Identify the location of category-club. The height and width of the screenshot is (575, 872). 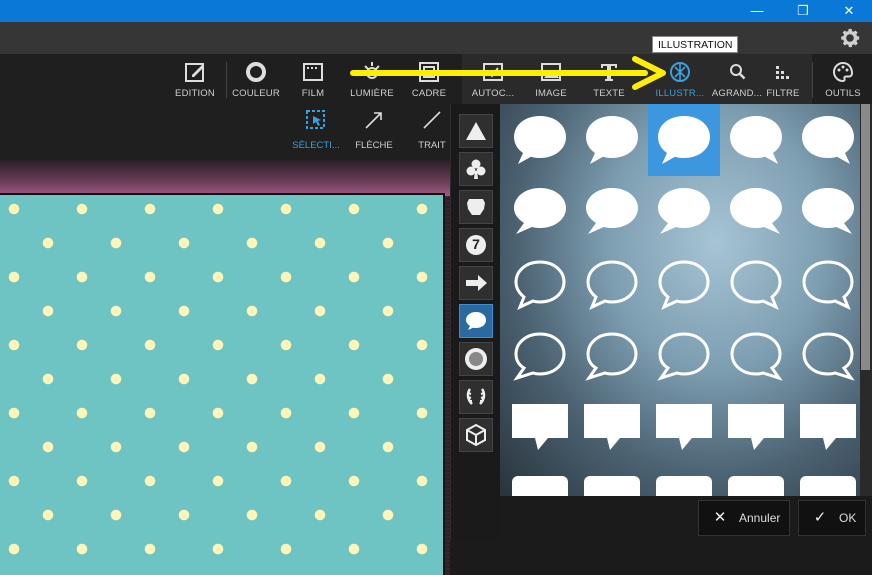
(476, 169).